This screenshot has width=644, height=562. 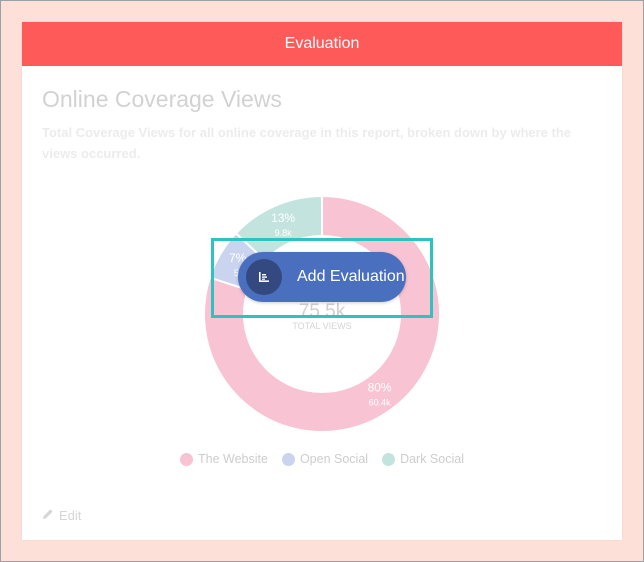 I want to click on slice-percent-label: 80%, so click(x=380, y=387).